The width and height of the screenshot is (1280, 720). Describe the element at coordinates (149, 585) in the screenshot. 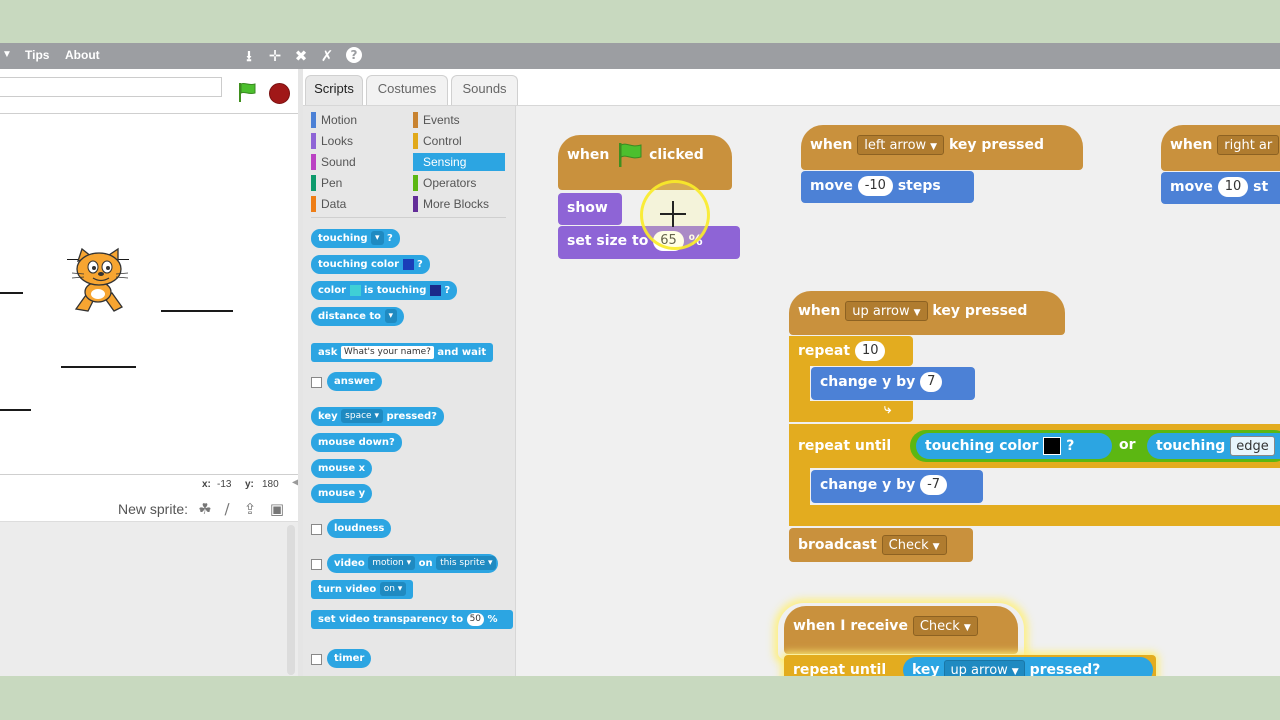

I see `sprite-pane` at that location.